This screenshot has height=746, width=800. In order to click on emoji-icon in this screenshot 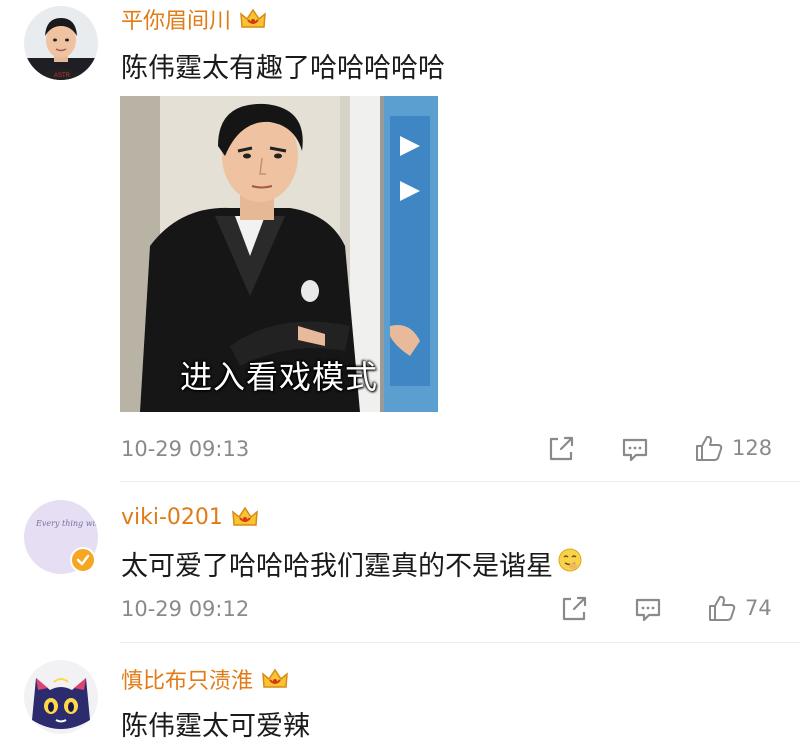, I will do `click(570, 563)`.